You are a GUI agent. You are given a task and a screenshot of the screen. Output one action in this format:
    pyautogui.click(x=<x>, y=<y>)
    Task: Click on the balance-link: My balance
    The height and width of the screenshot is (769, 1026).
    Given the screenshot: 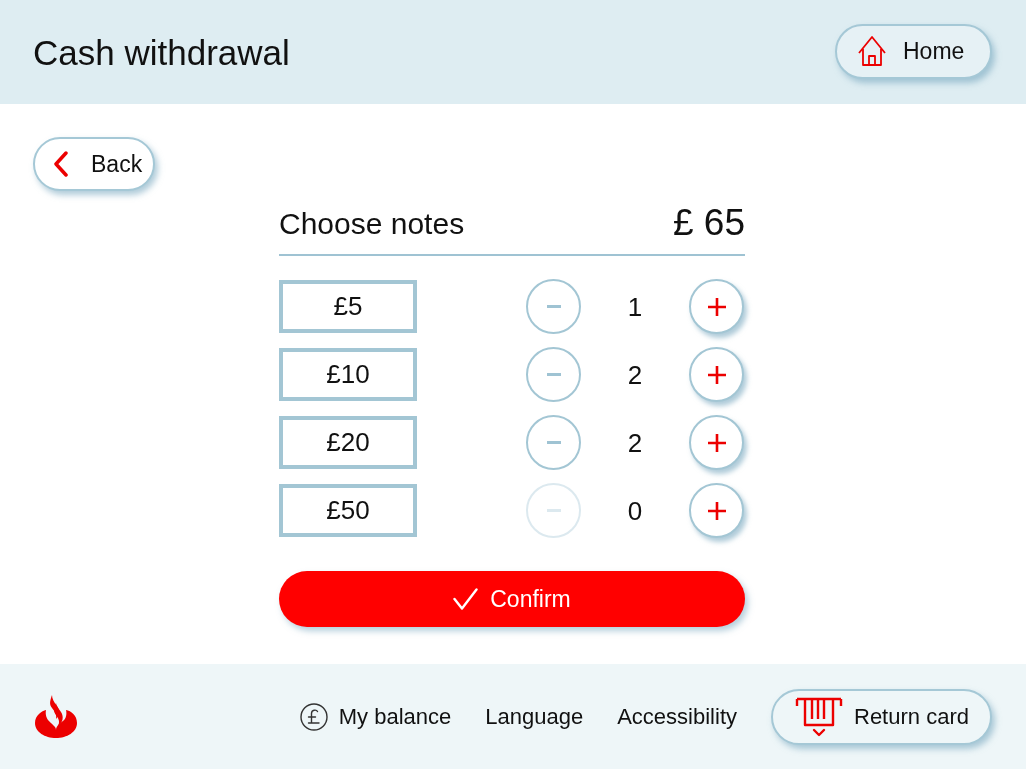 What is the action you would take?
    pyautogui.click(x=375, y=716)
    